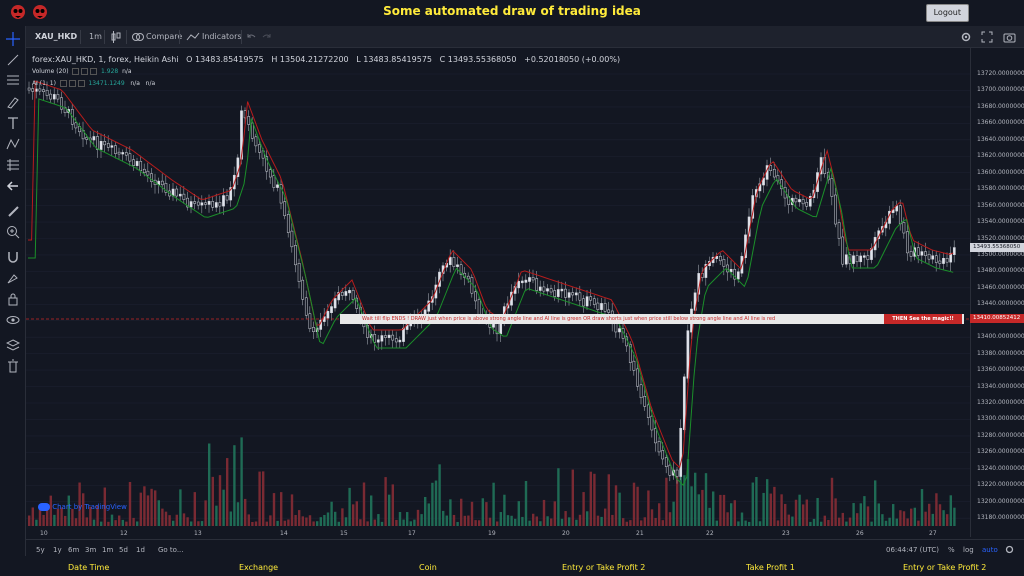 The width and height of the screenshot is (1024, 576). What do you see at coordinates (13, 257) in the screenshot?
I see `magnet-icon` at bounding box center [13, 257].